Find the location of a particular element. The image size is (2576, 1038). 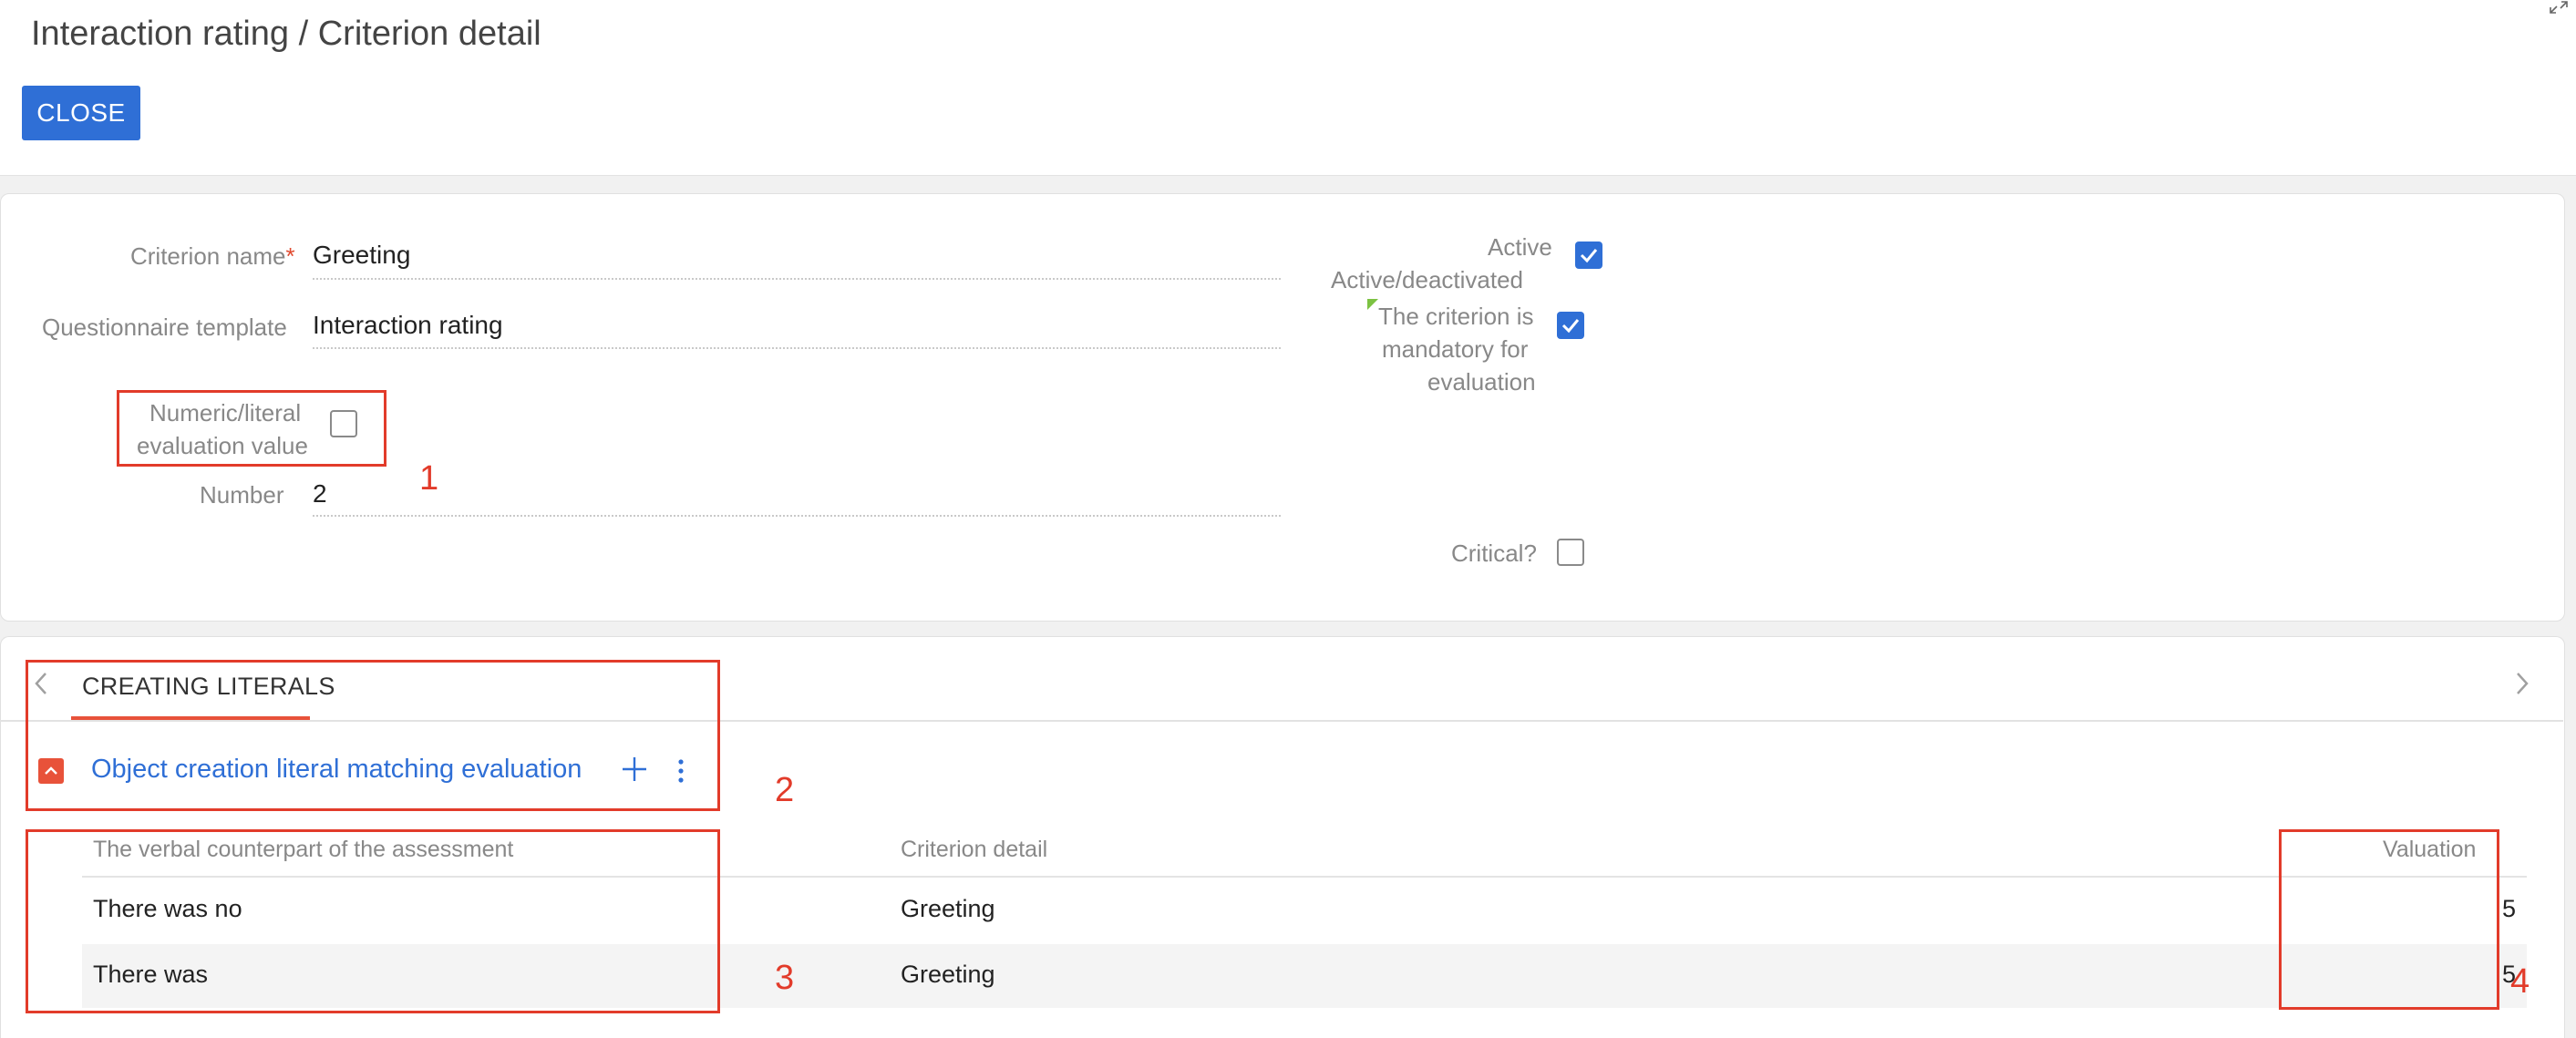

collapse-icon is located at coordinates (51, 771).